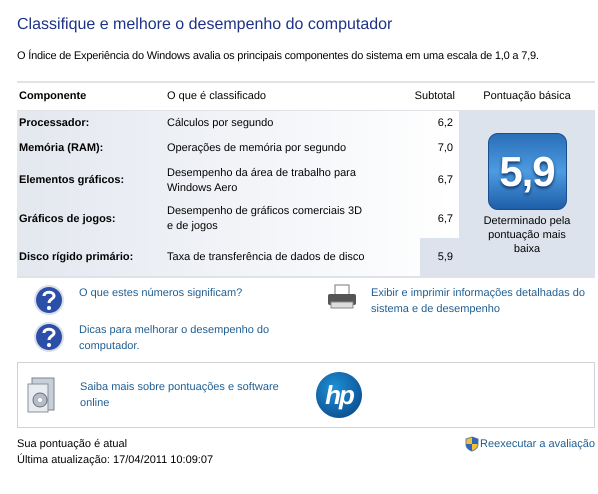 Image resolution: width=598 pixels, height=494 pixels. What do you see at coordinates (61, 148) in the screenshot?
I see `component-name: Memória (RAM):` at bounding box center [61, 148].